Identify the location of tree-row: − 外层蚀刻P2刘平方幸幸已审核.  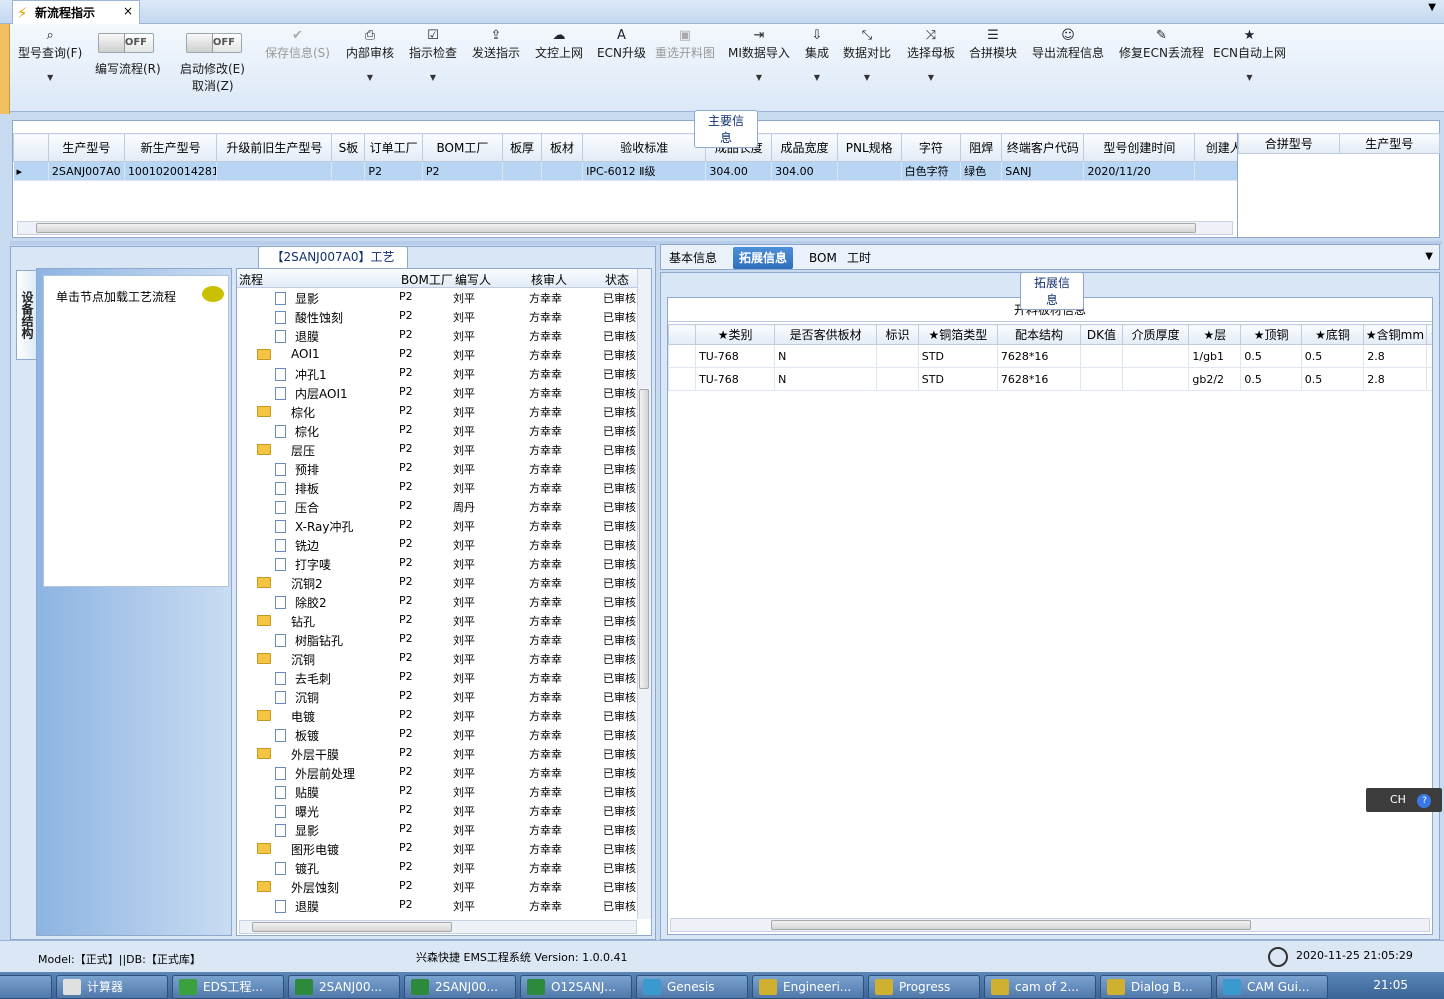
(437, 886).